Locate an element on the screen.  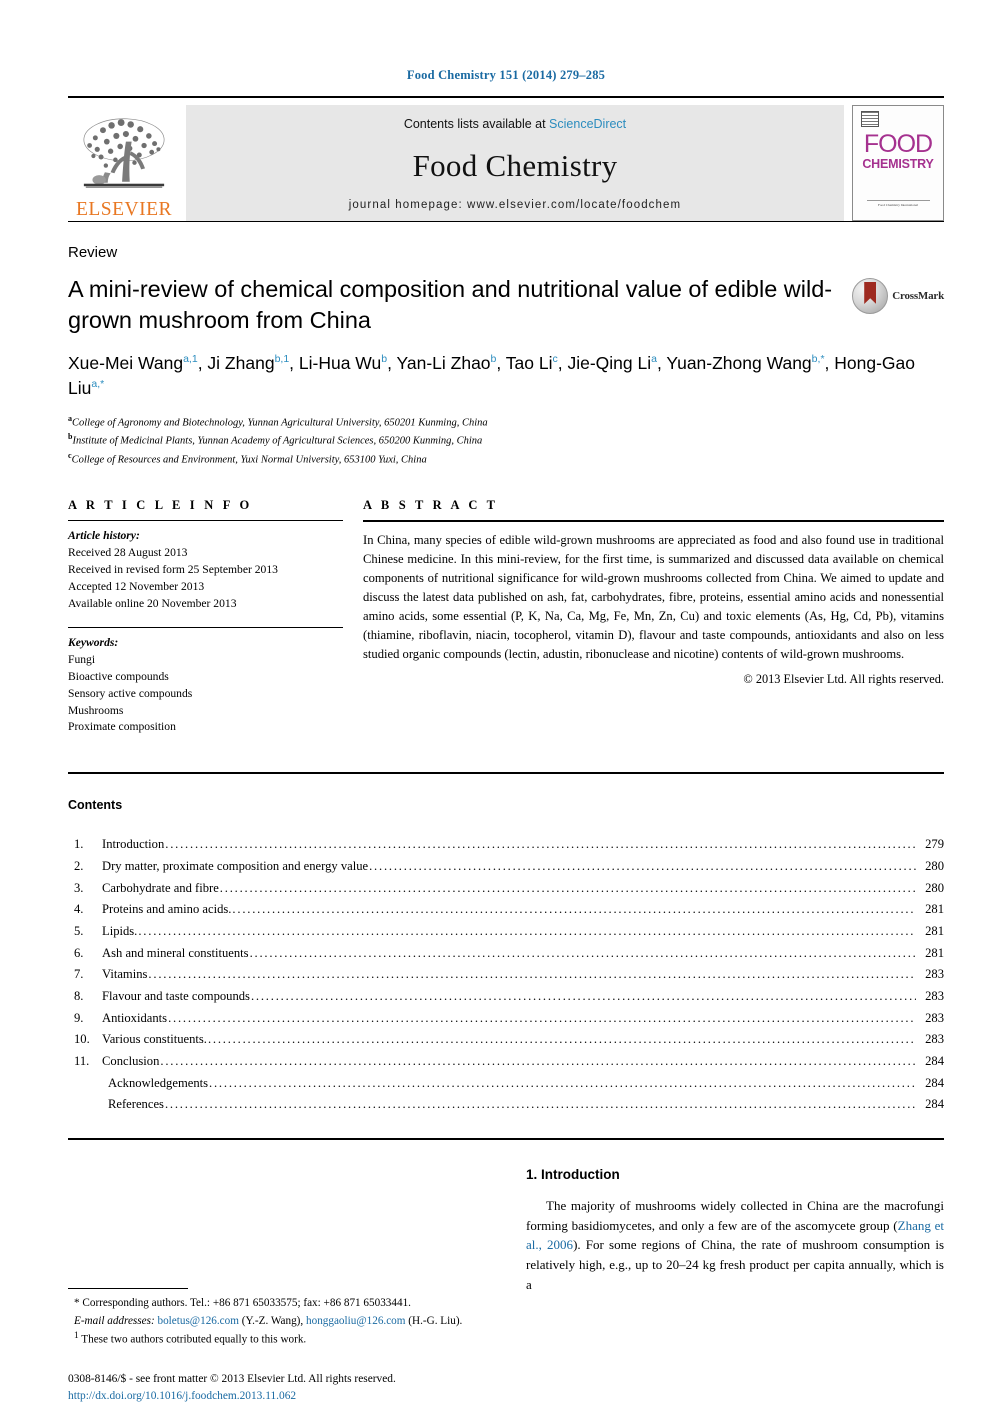
cover-publisher-icon is located at coordinates (870, 119).